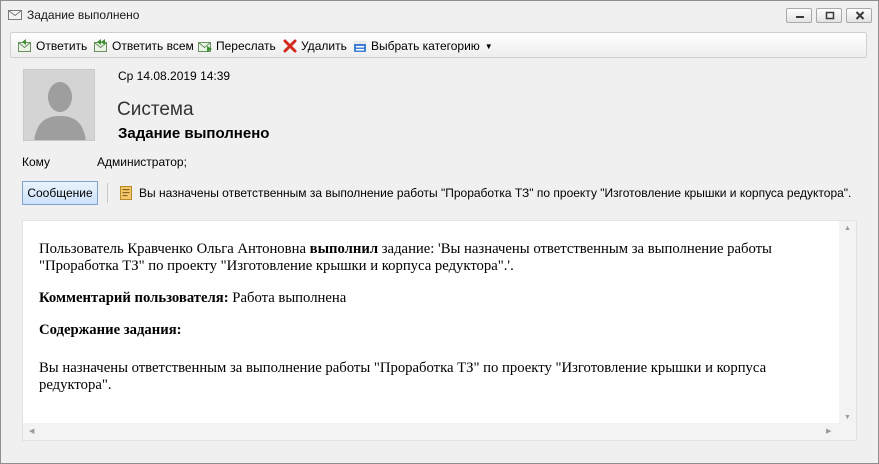 The height and width of the screenshot is (464, 879). I want to click on forward-button: Переслать, so click(236, 46).